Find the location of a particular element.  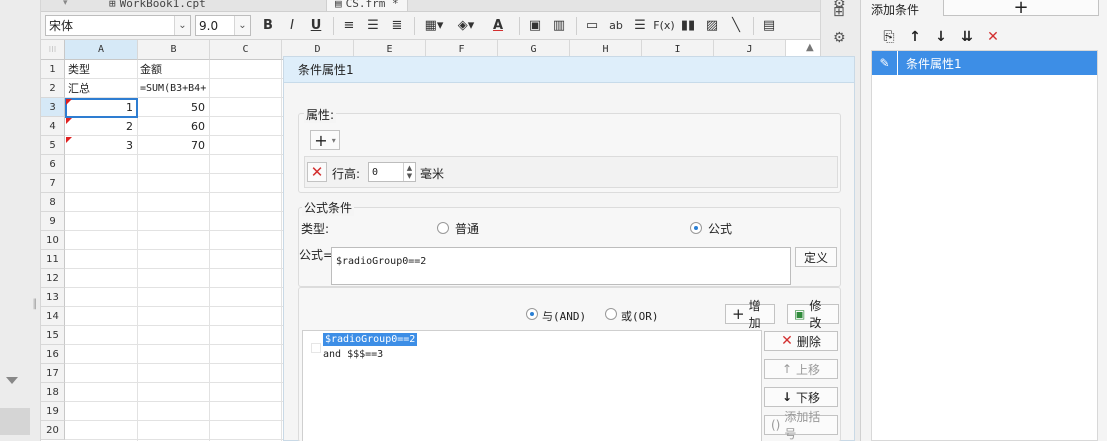

row-header: 18 is located at coordinates (53, 392).